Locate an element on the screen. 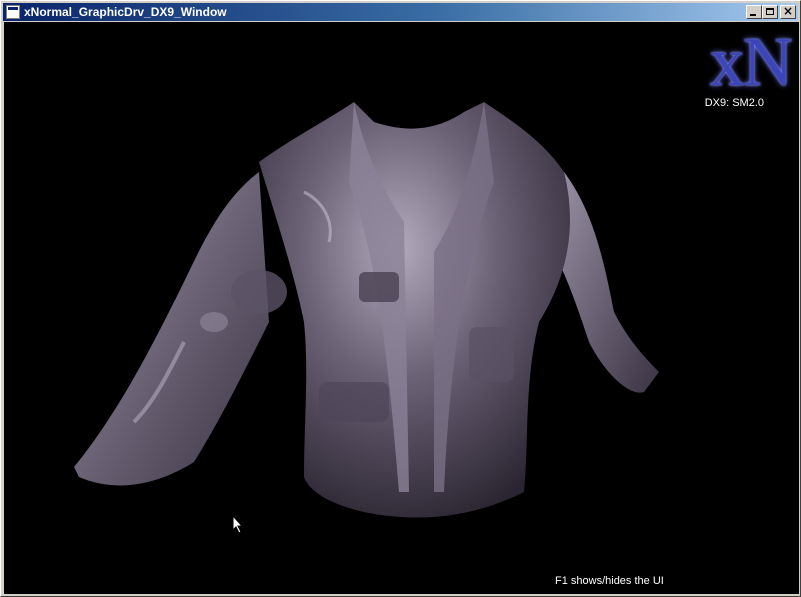 This screenshot has width=801, height=597. maximize-icon is located at coordinates (770, 11).